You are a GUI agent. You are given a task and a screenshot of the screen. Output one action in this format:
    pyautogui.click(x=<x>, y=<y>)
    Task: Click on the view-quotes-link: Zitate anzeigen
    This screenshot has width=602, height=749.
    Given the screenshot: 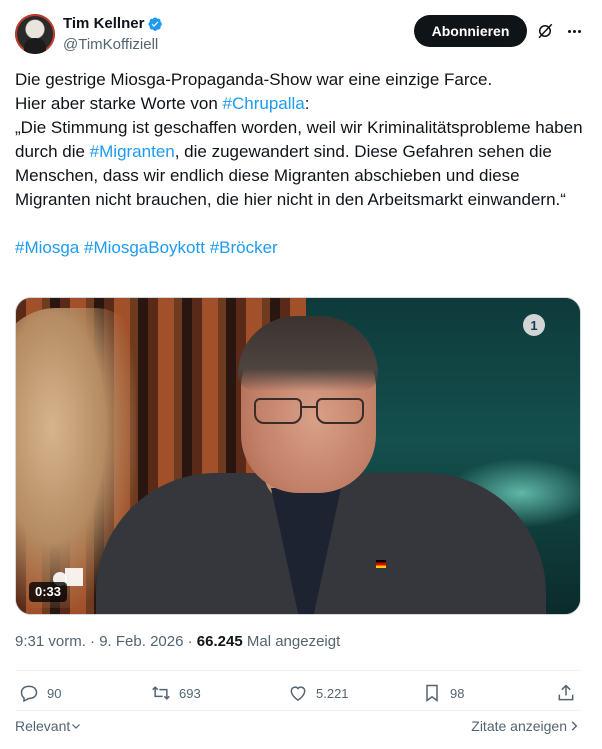 What is the action you would take?
    pyautogui.click(x=526, y=726)
    